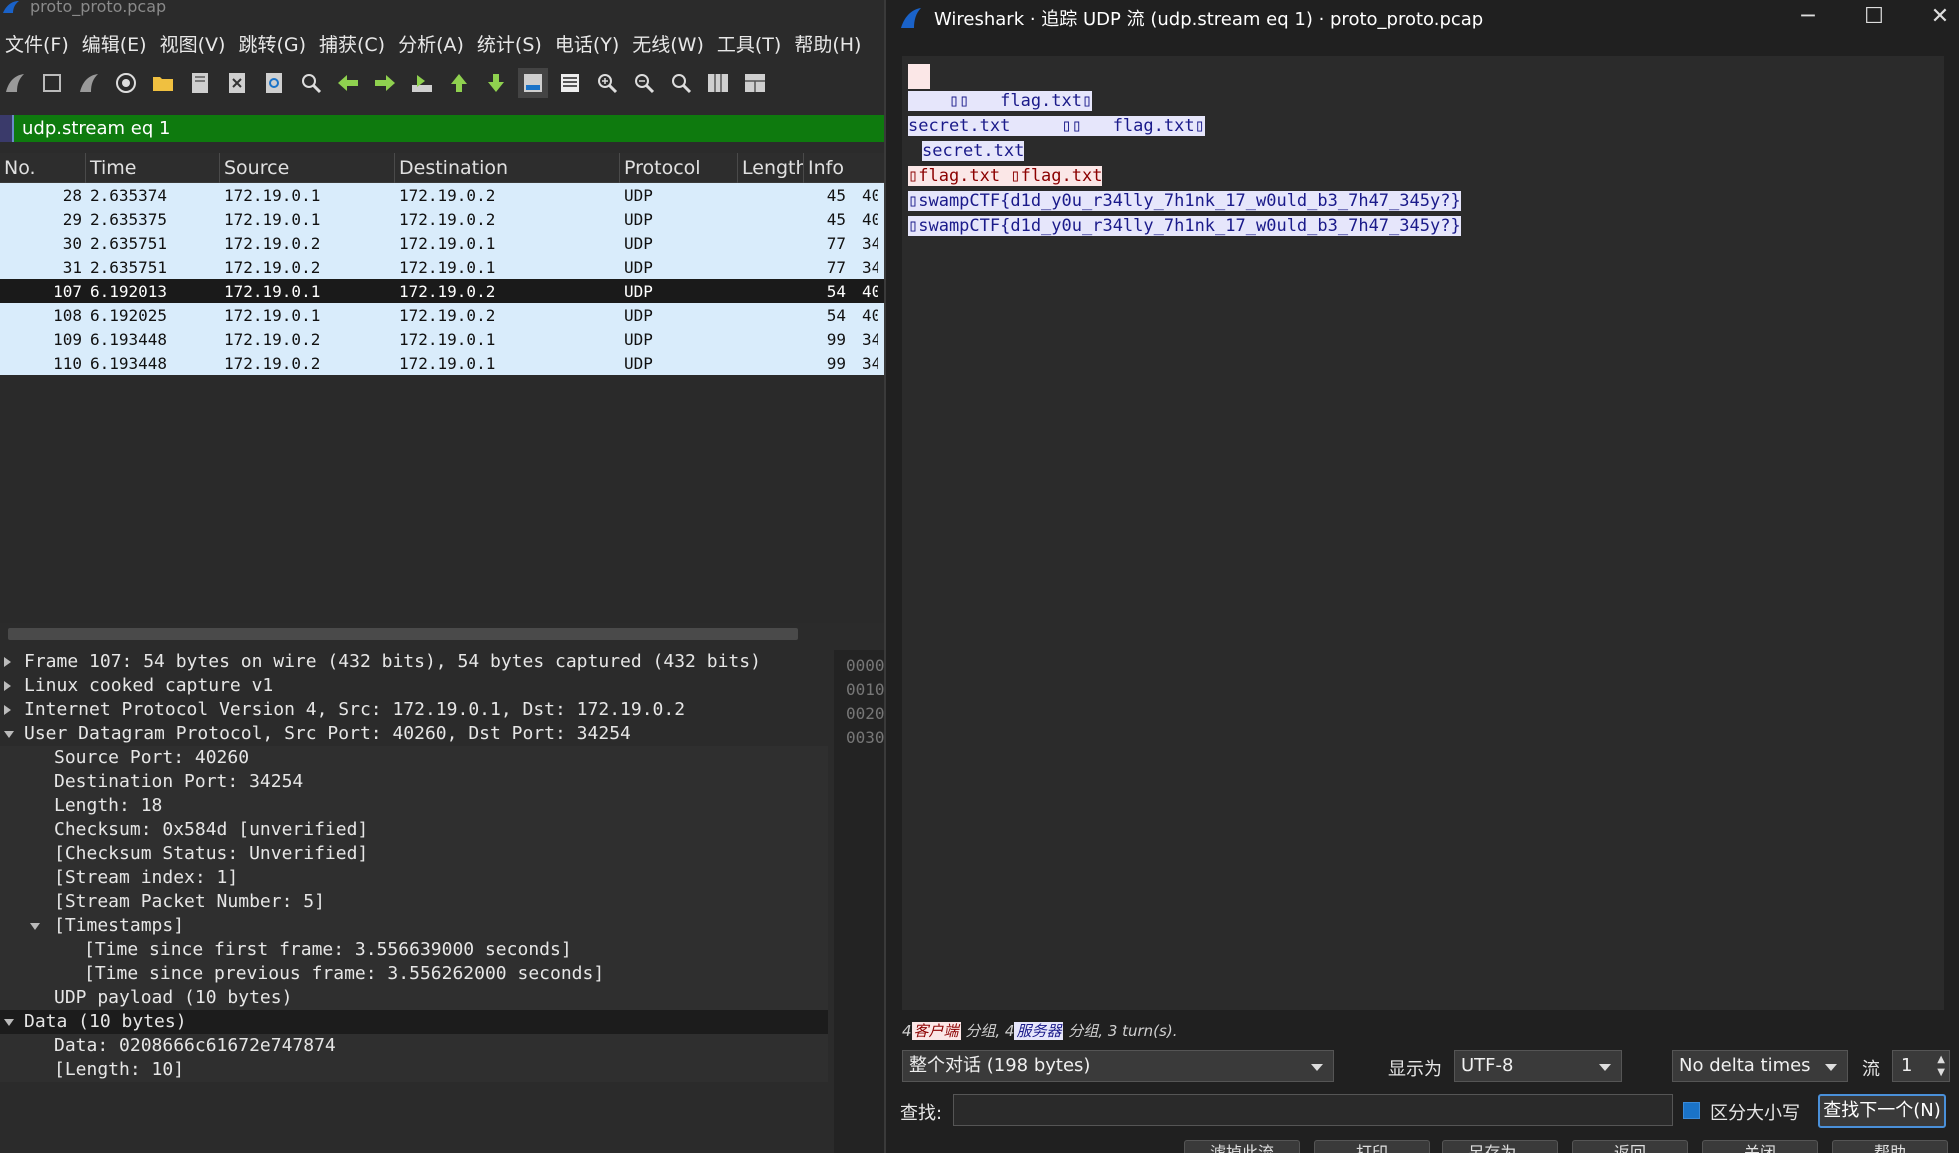  I want to click on close-button: 关闭, so click(1760, 1146).